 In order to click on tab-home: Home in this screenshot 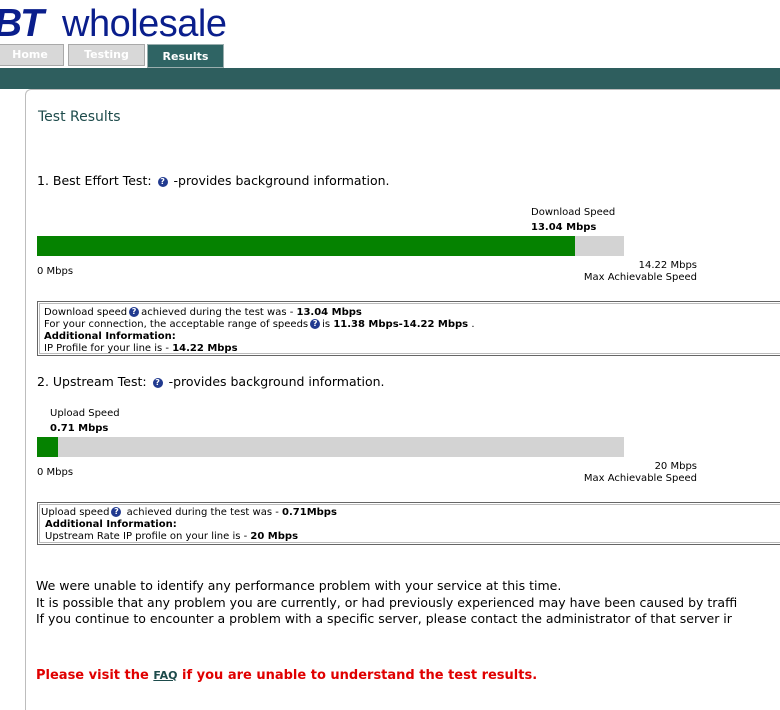, I will do `click(32, 55)`.